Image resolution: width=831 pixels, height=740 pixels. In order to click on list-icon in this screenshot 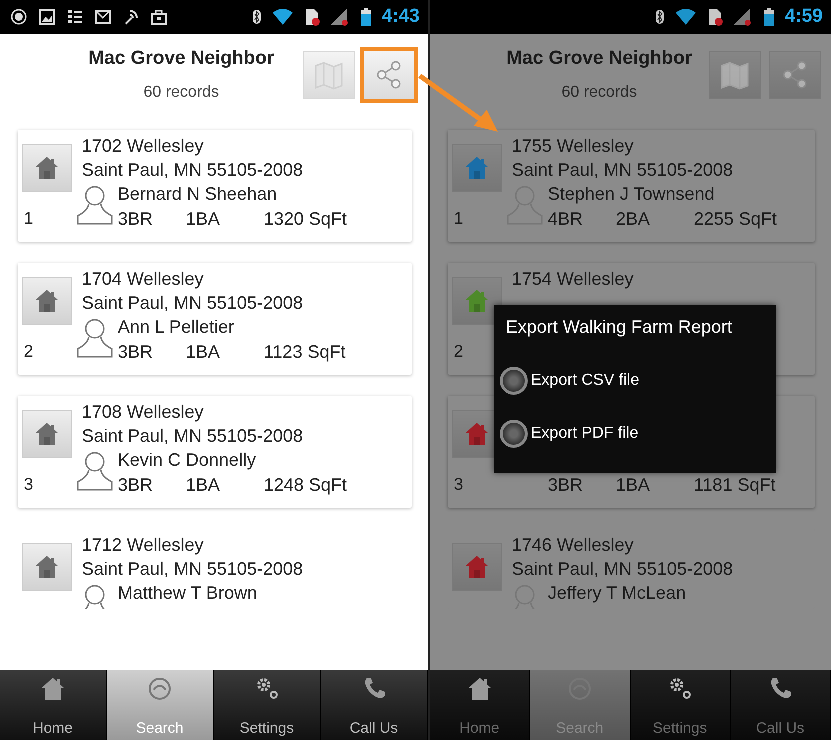, I will do `click(75, 17)`.